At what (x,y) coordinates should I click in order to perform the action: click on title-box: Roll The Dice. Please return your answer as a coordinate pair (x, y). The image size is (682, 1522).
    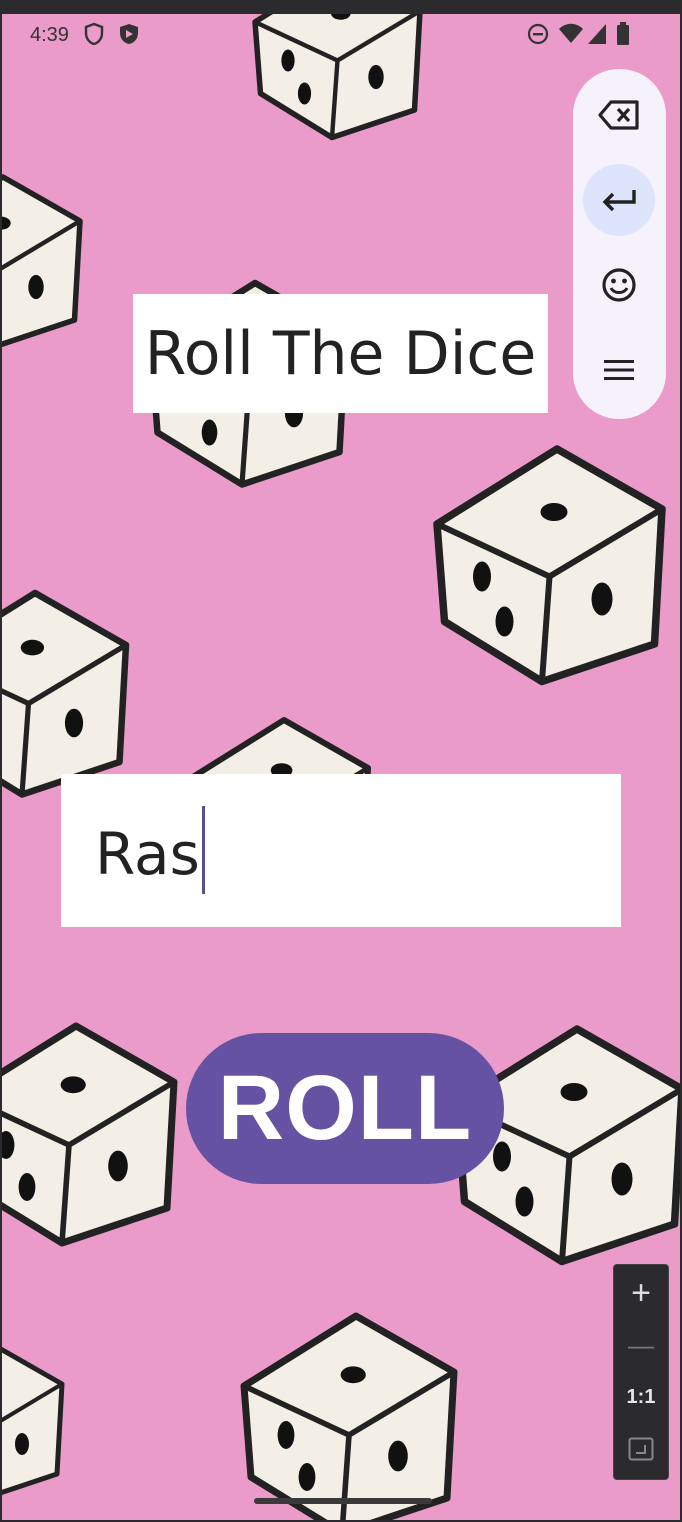
    Looking at the image, I should click on (340, 353).